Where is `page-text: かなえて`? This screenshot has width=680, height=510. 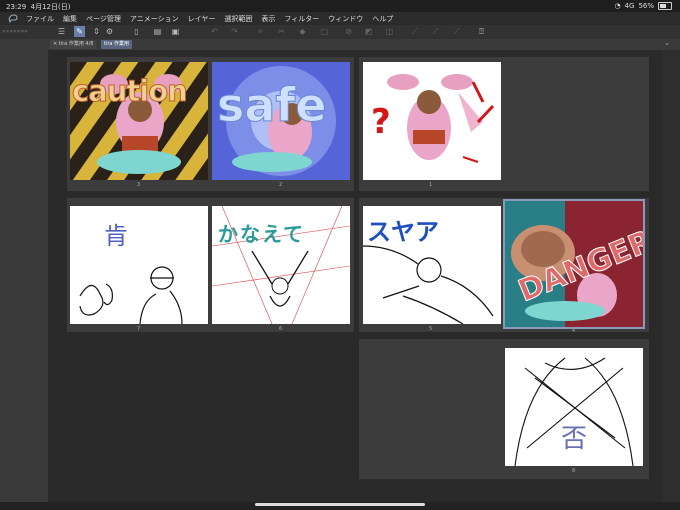
page-text: かなえて is located at coordinates (261, 234).